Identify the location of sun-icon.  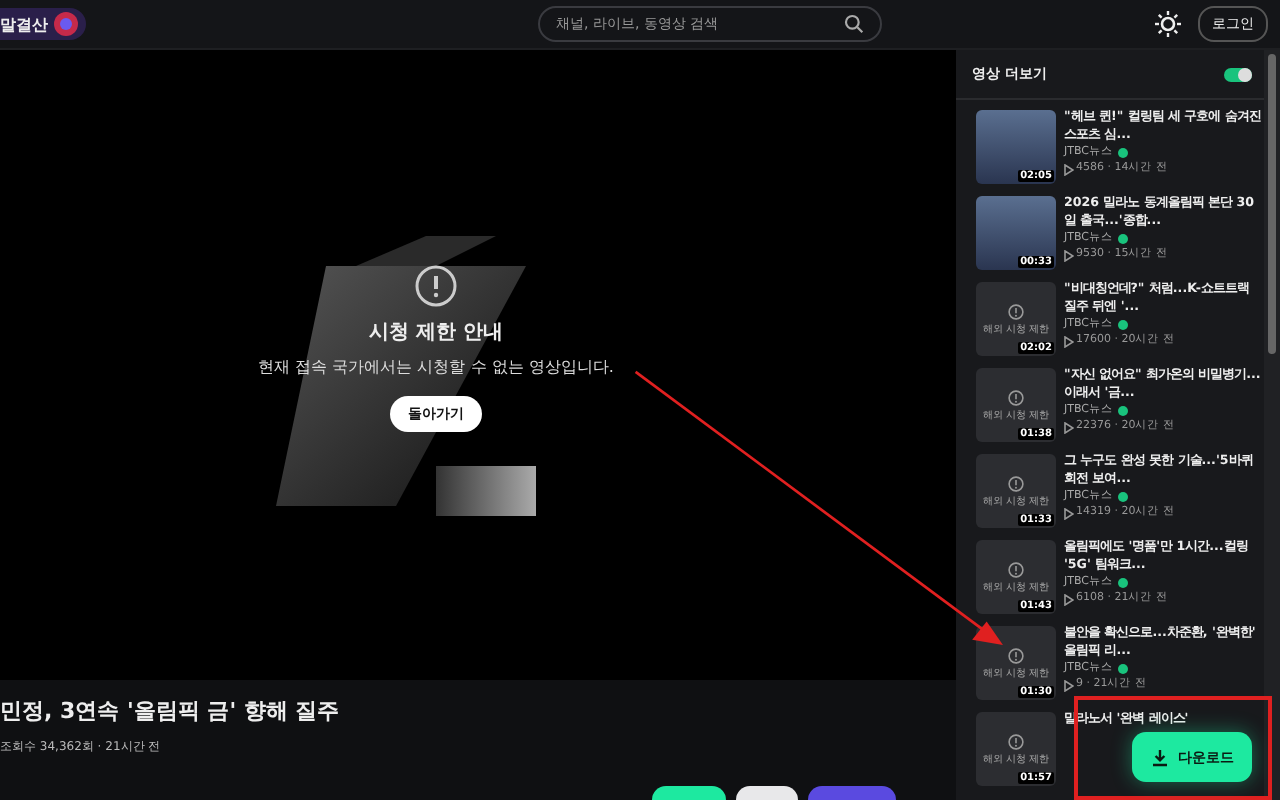
(1168, 24).